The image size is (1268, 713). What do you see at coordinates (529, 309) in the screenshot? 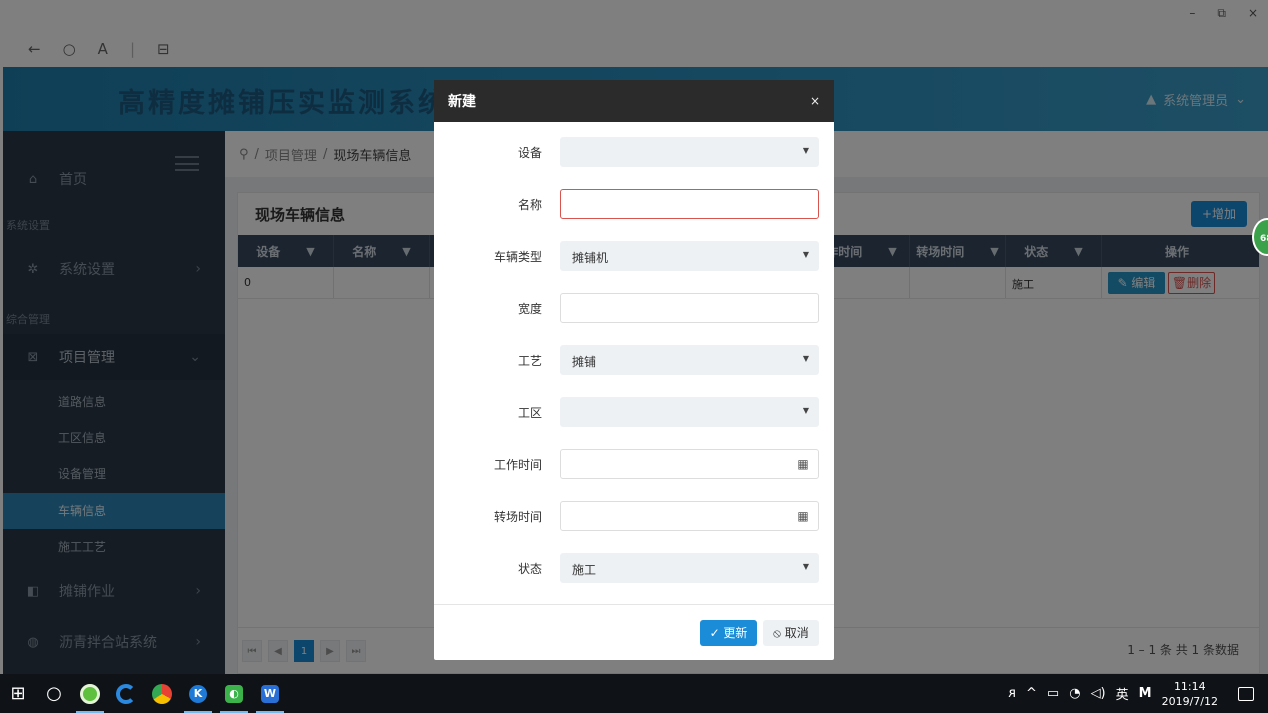
I see `field-label: 宽度` at bounding box center [529, 309].